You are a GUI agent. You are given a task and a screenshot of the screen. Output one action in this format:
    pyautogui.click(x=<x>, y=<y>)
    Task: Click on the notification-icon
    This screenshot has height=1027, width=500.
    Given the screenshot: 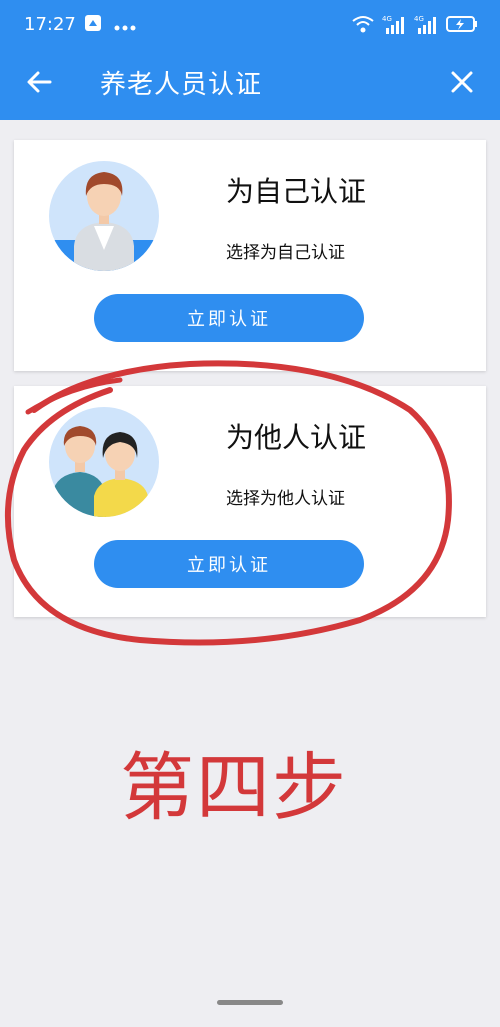 What is the action you would take?
    pyautogui.click(x=93, y=25)
    